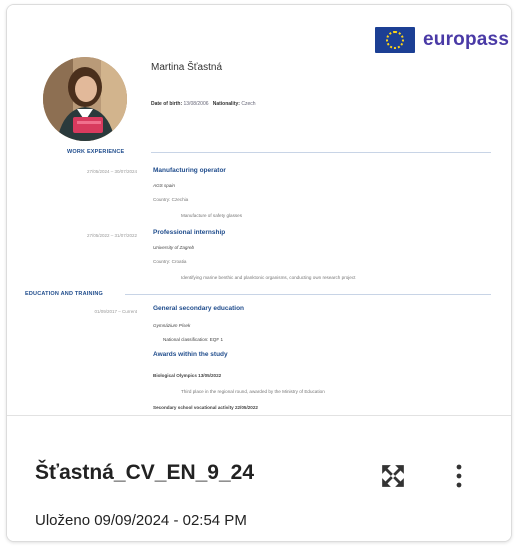  What do you see at coordinates (111, 171) in the screenshot?
I see `work-item-1-date: 27/05/2024 – 30/07/2024` at bounding box center [111, 171].